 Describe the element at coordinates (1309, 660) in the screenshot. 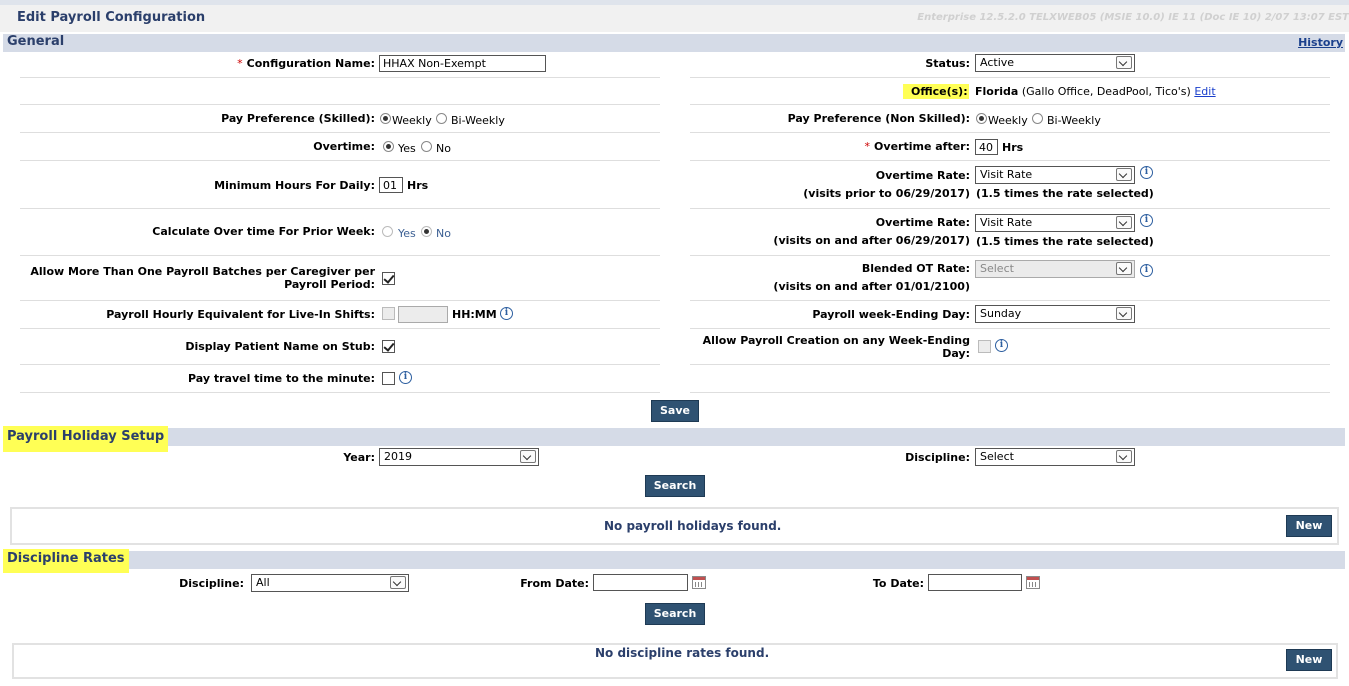

I see `rates-new-button: New` at that location.